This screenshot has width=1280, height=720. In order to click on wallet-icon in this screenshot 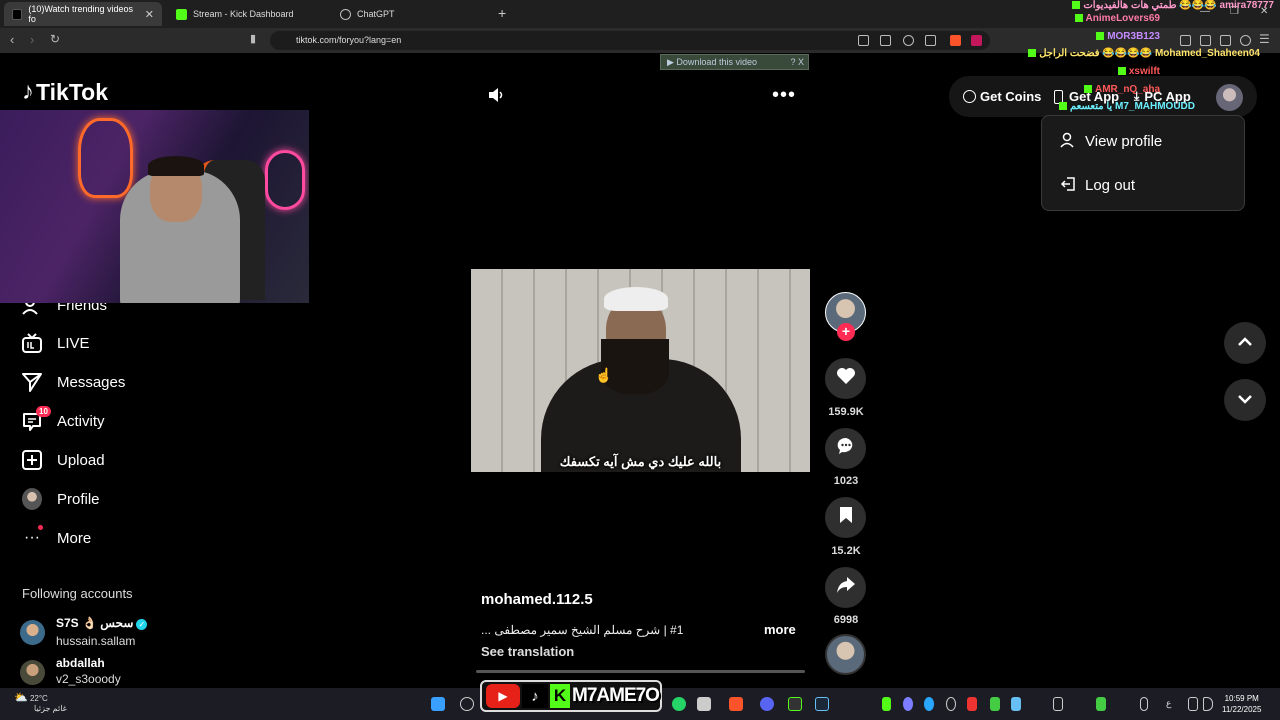, I will do `click(1205, 40)`.